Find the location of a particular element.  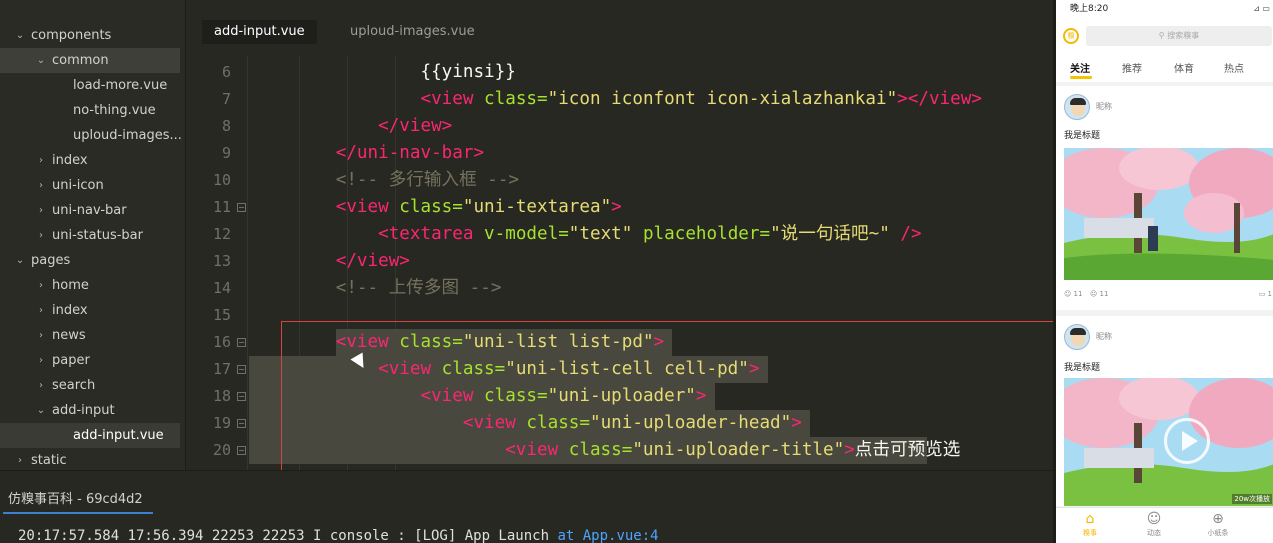

app-logo-icon: 糗 is located at coordinates (1071, 36).